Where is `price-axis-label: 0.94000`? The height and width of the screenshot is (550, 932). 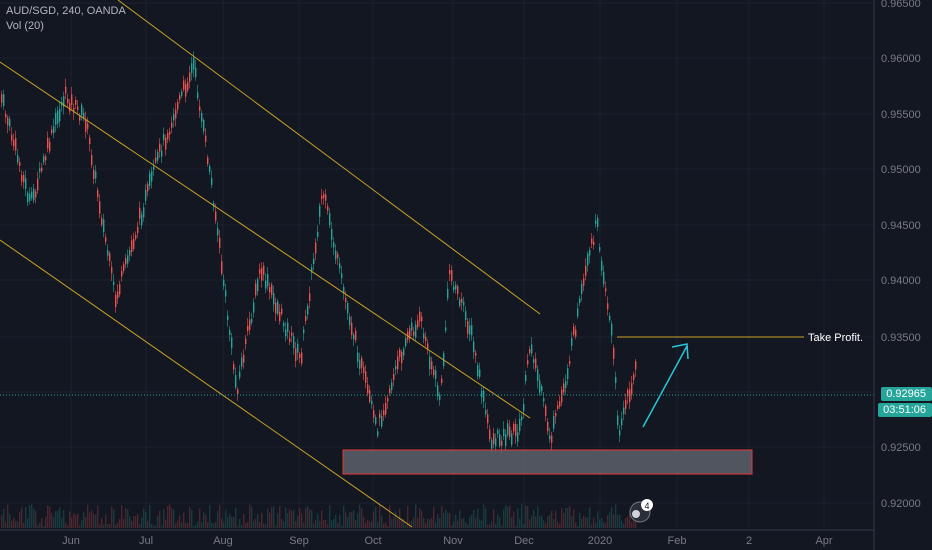 price-axis-label: 0.94000 is located at coordinates (901, 281).